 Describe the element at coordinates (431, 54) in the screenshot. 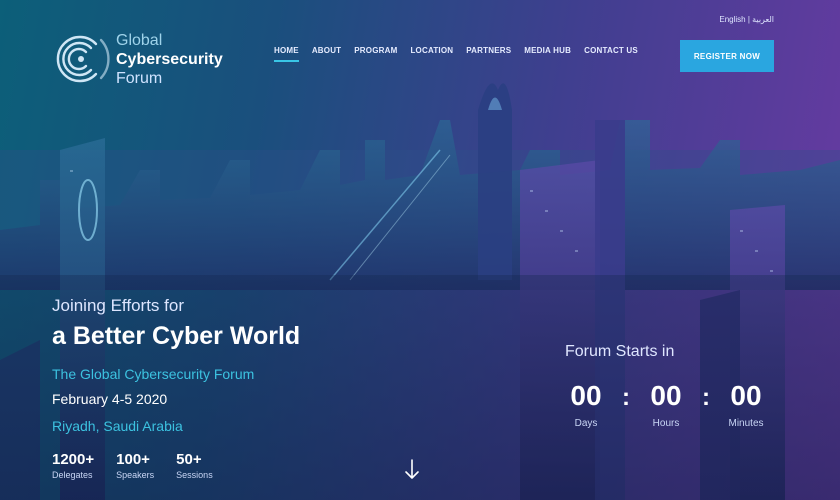

I see `nav-location: LOCATION` at that location.